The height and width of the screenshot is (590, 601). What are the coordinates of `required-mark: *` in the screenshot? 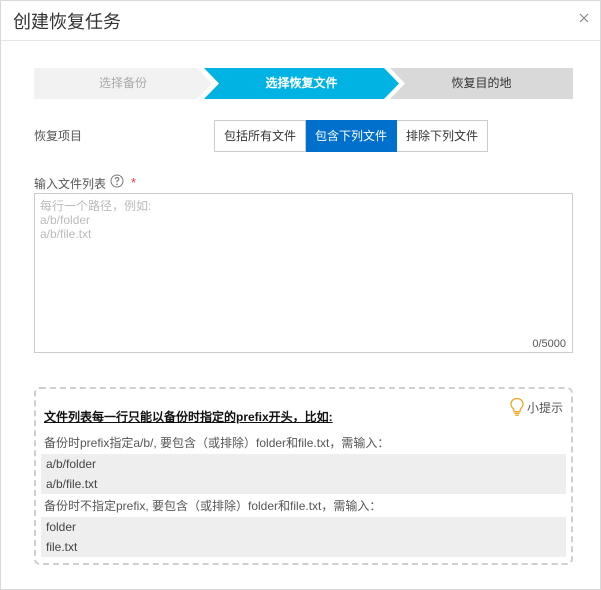 It's located at (134, 182).